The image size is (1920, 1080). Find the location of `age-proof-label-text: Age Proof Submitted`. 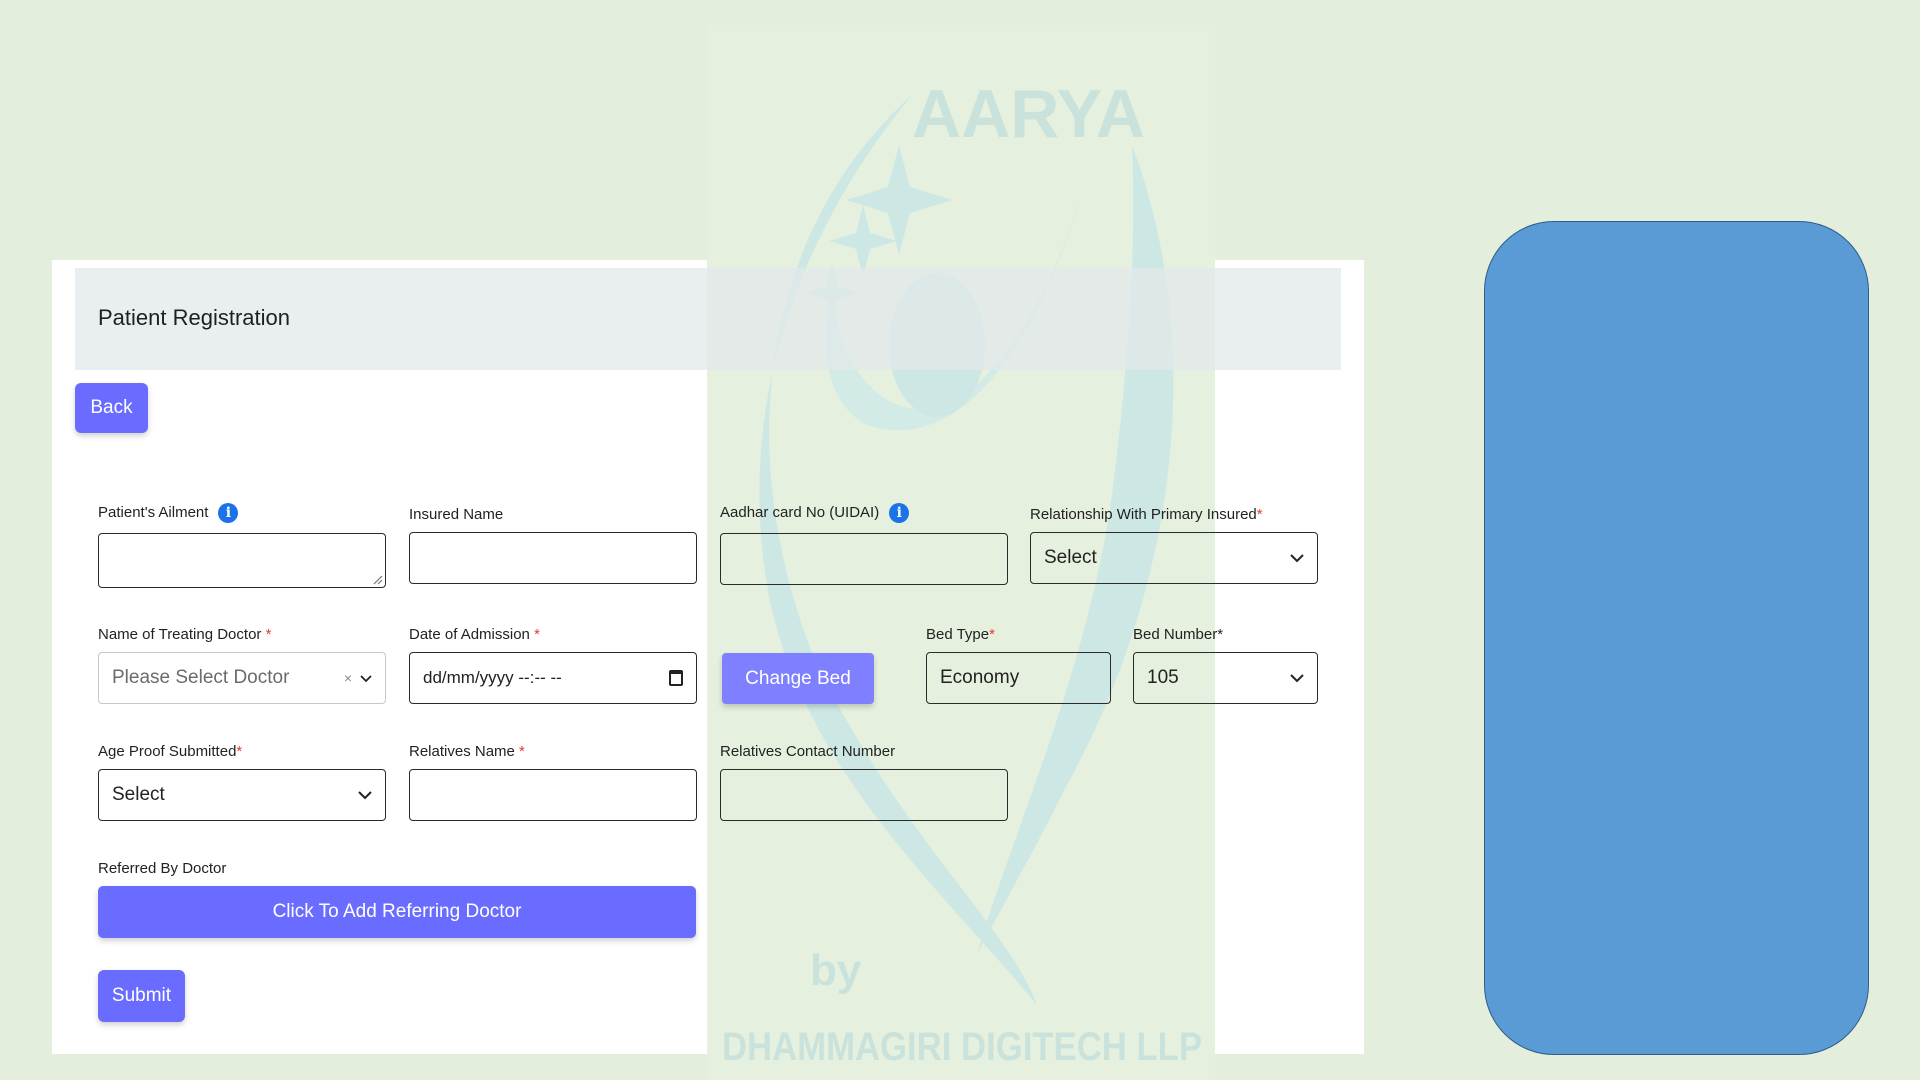

age-proof-label-text: Age Proof Submitted is located at coordinates (167, 751).